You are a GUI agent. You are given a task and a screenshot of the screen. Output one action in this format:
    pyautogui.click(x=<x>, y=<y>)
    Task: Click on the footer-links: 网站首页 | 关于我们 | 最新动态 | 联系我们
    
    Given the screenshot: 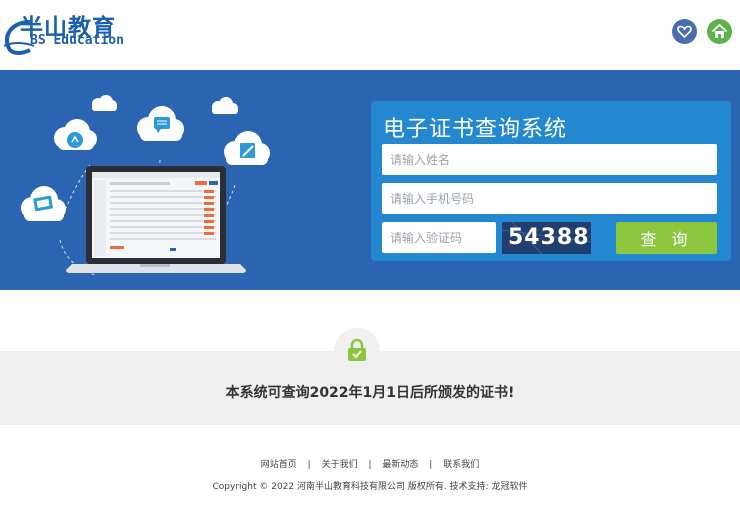 What is the action you would take?
    pyautogui.click(x=370, y=463)
    